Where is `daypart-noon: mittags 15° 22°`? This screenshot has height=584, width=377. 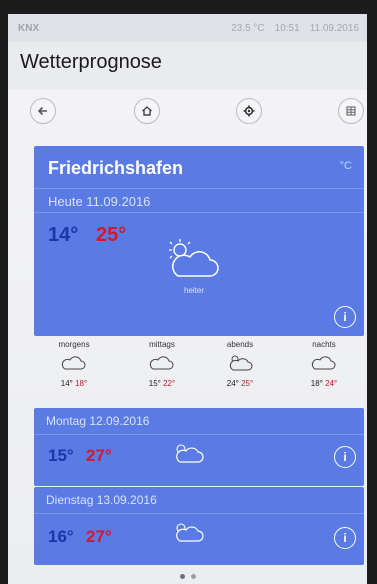 daypart-noon: mittags 15° 22° is located at coordinates (162, 364).